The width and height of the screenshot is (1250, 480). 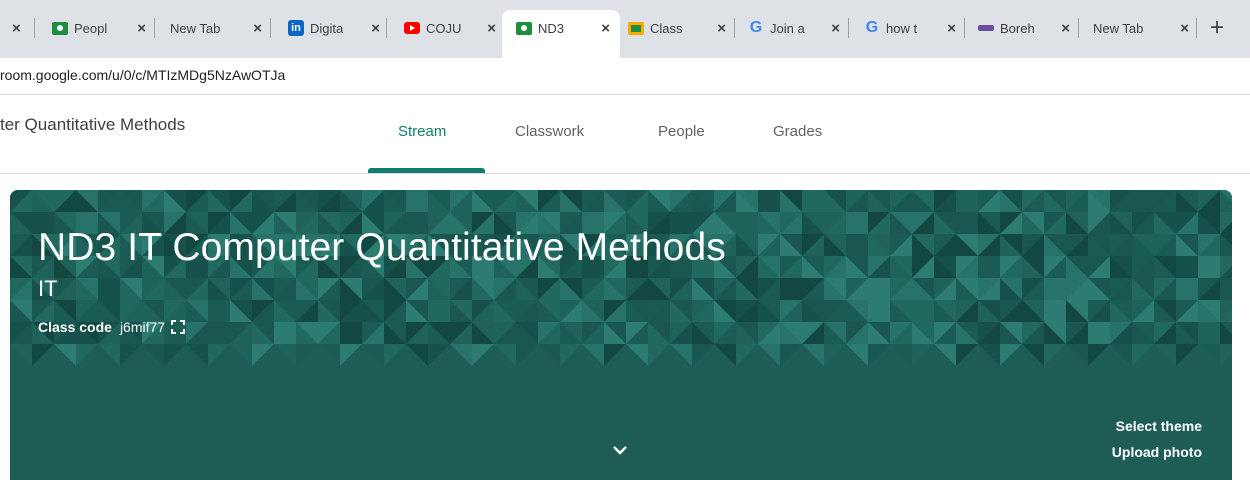 What do you see at coordinates (551, 28) in the screenshot?
I see `tab-title: ND3` at bounding box center [551, 28].